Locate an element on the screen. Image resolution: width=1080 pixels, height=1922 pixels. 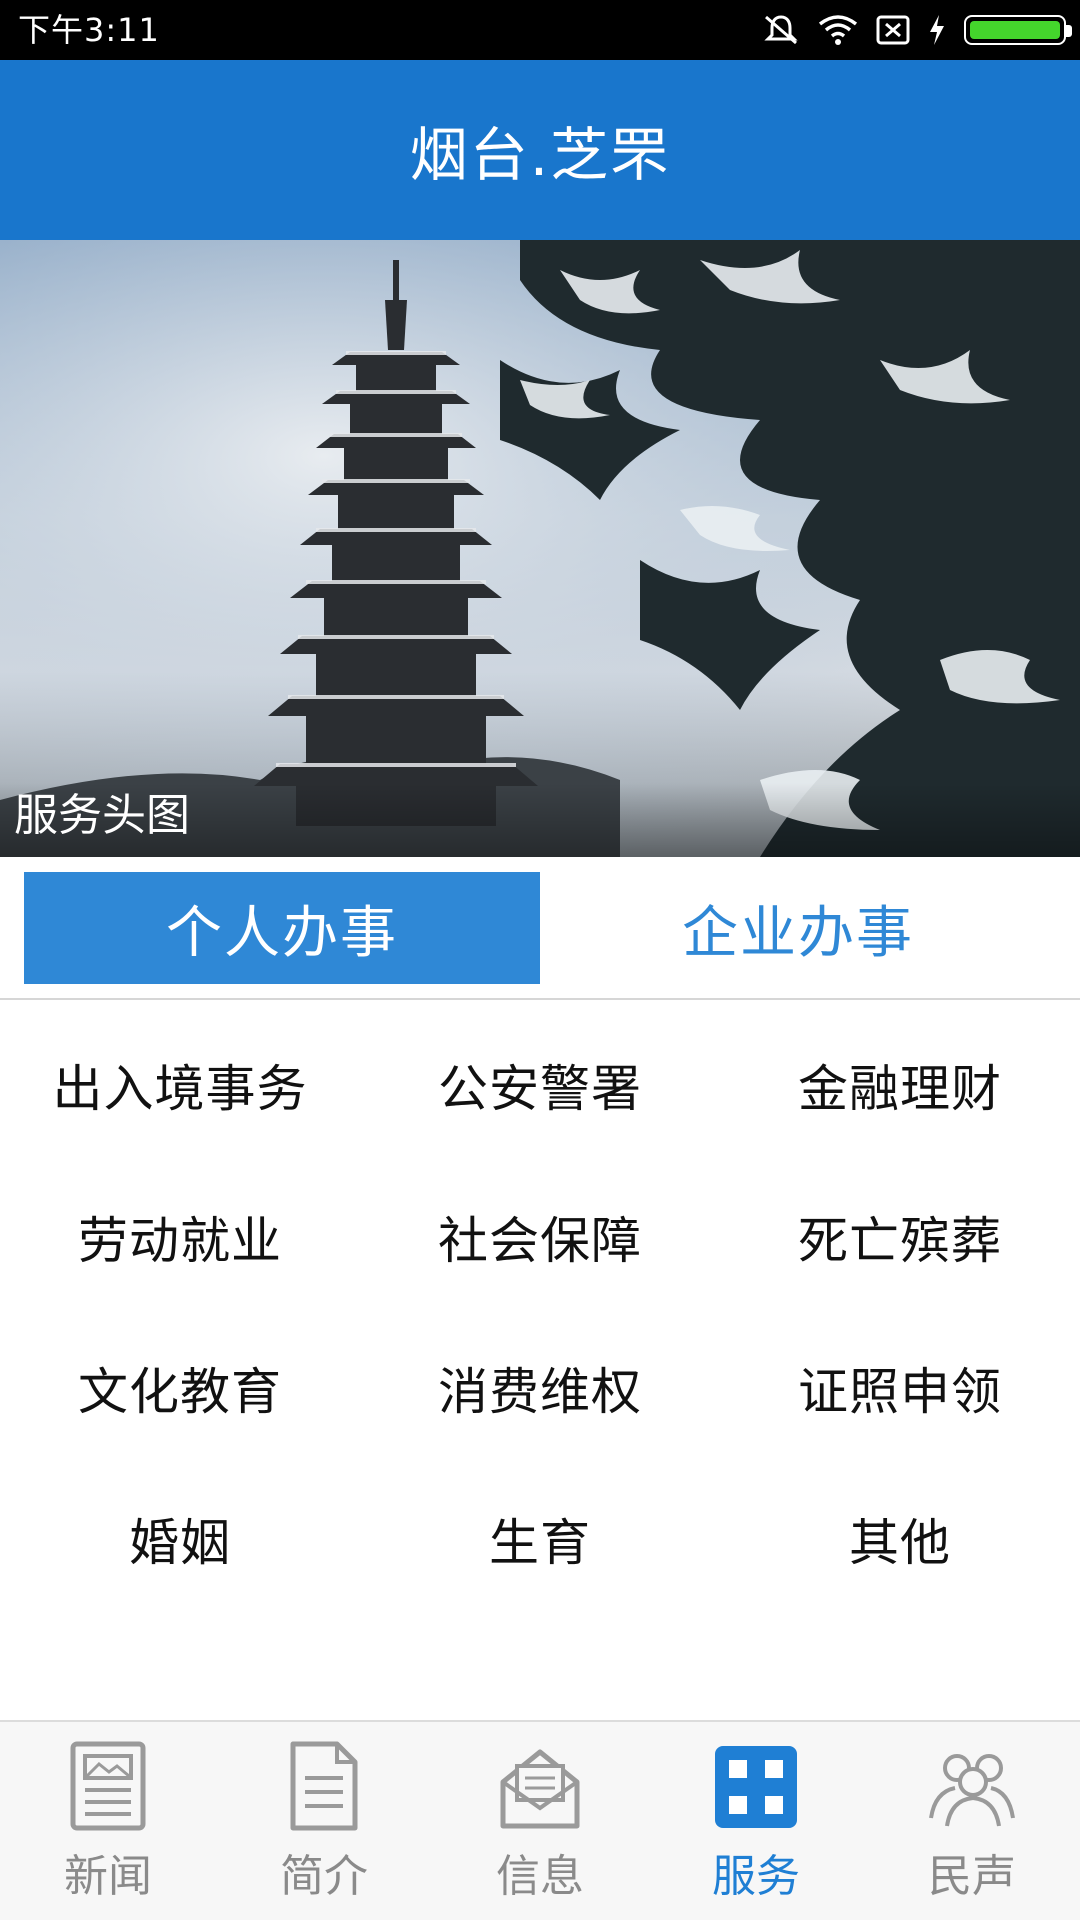
charging-icon is located at coordinates (937, 30).